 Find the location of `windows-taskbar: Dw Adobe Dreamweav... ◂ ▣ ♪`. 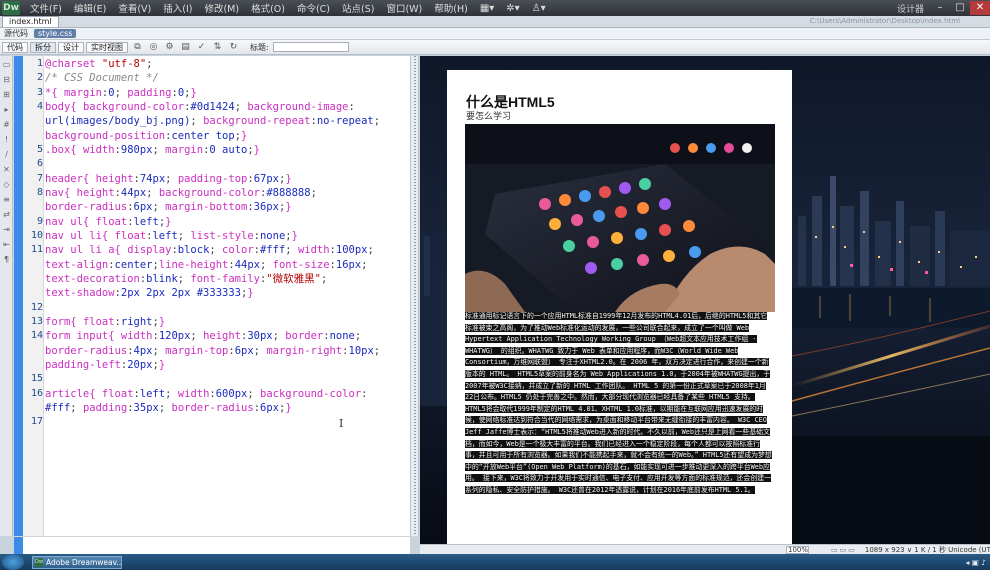

windows-taskbar: Dw Adobe Dreamweav... ◂ ▣ ♪ is located at coordinates (495, 562).